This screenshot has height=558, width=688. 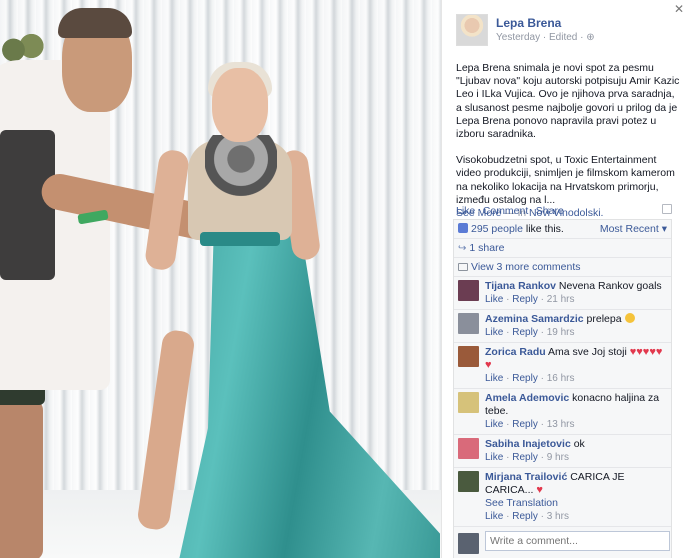 I want to click on share-button: Share, so click(x=550, y=211).